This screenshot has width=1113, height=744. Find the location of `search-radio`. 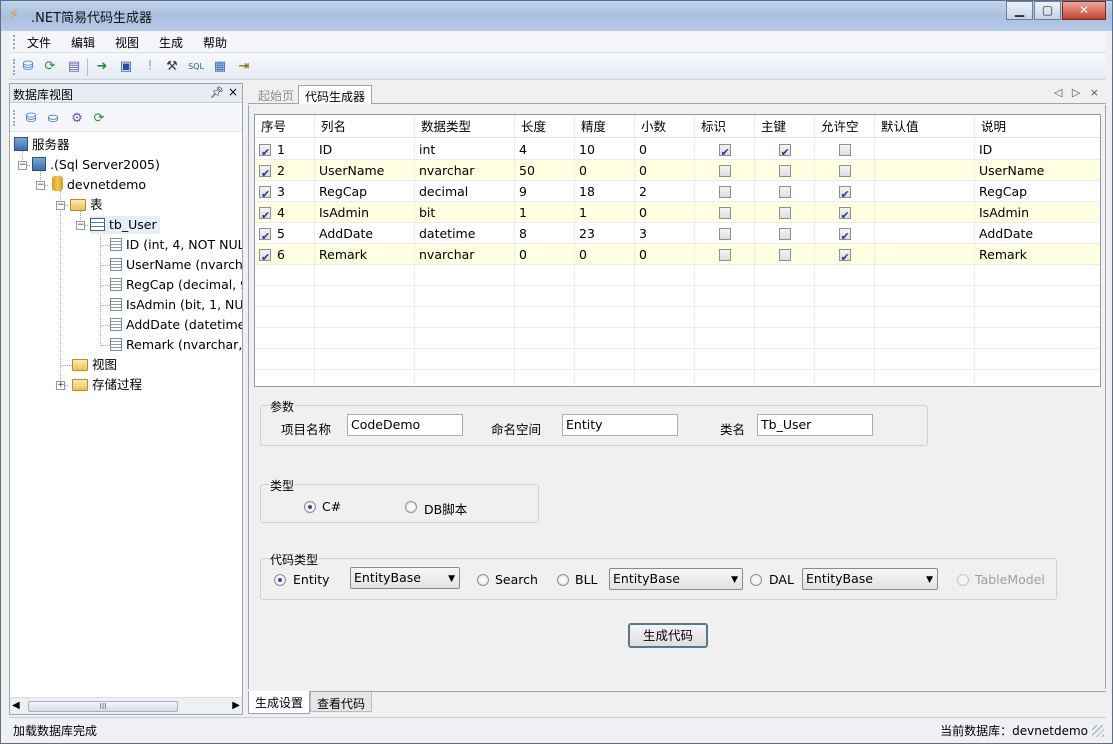

search-radio is located at coordinates (483, 580).